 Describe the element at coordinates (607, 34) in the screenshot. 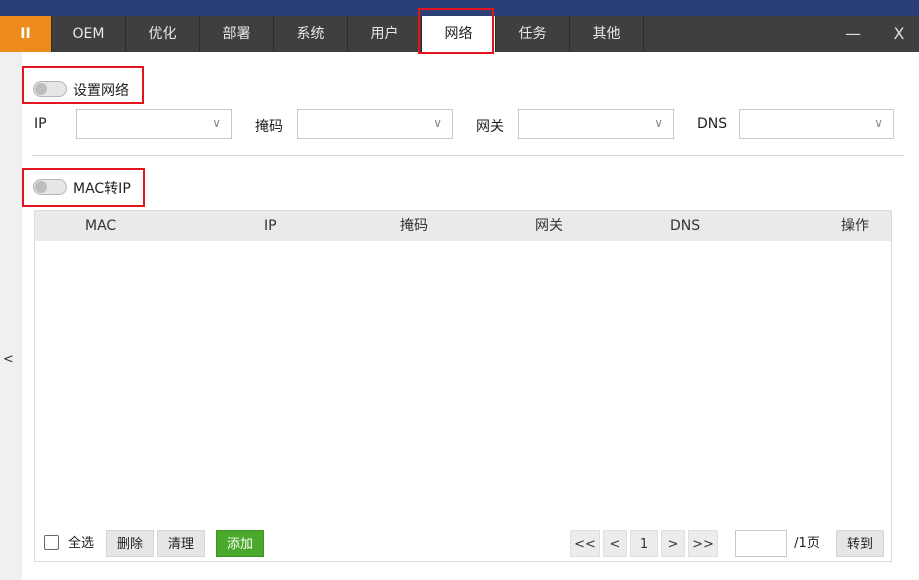

I see `tab-other: 其他` at that location.